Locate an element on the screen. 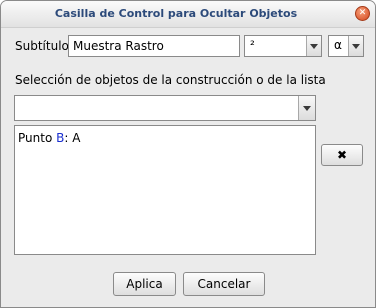  close-icon: ✕ is located at coordinates (362, 13).